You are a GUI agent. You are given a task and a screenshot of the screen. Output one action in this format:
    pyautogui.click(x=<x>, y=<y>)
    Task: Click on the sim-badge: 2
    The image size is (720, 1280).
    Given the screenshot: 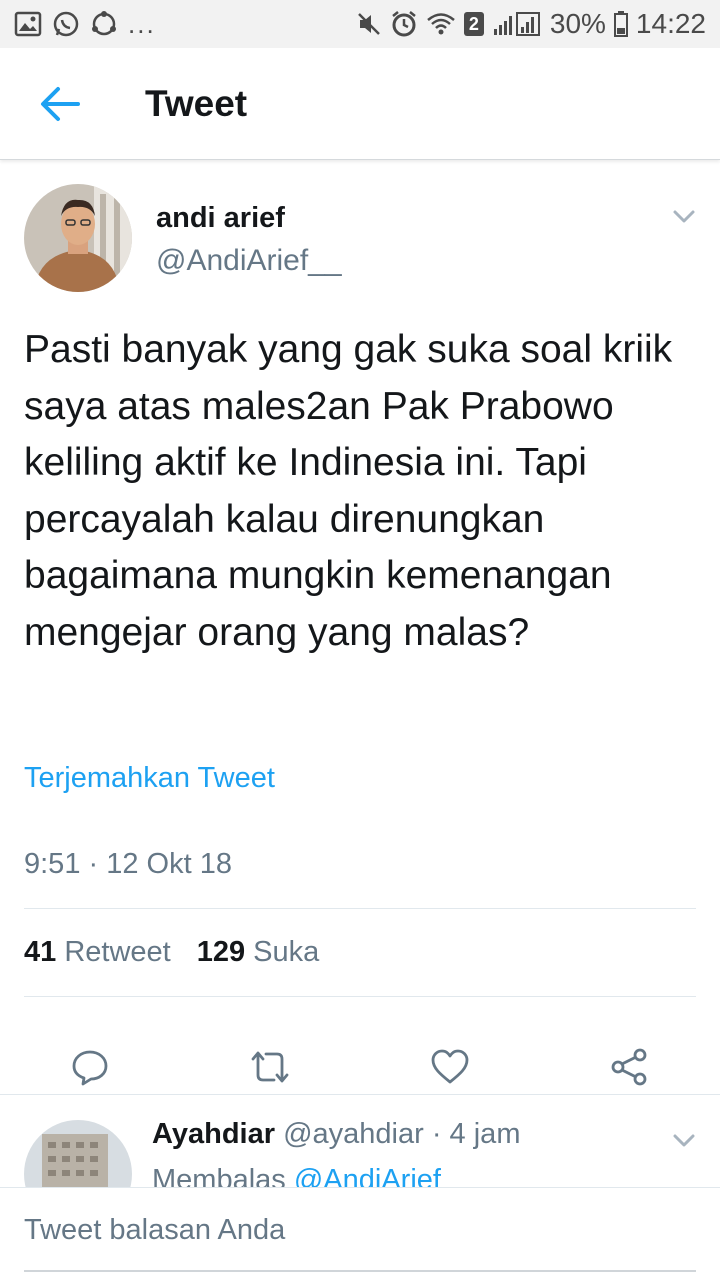 What is the action you would take?
    pyautogui.click(x=473, y=24)
    